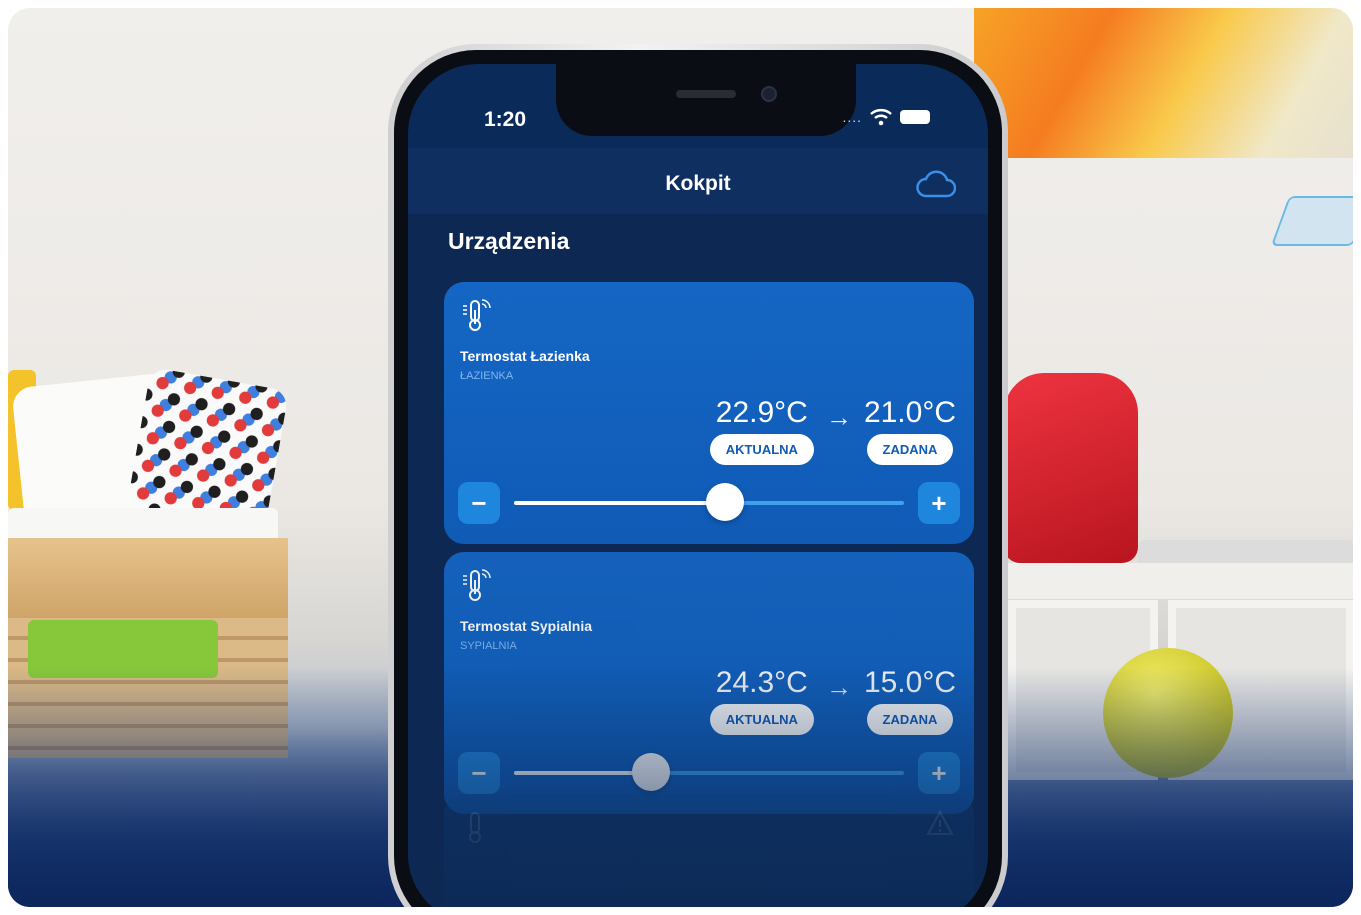  What do you see at coordinates (509, 241) in the screenshot?
I see `section-title: Urządzenia` at bounding box center [509, 241].